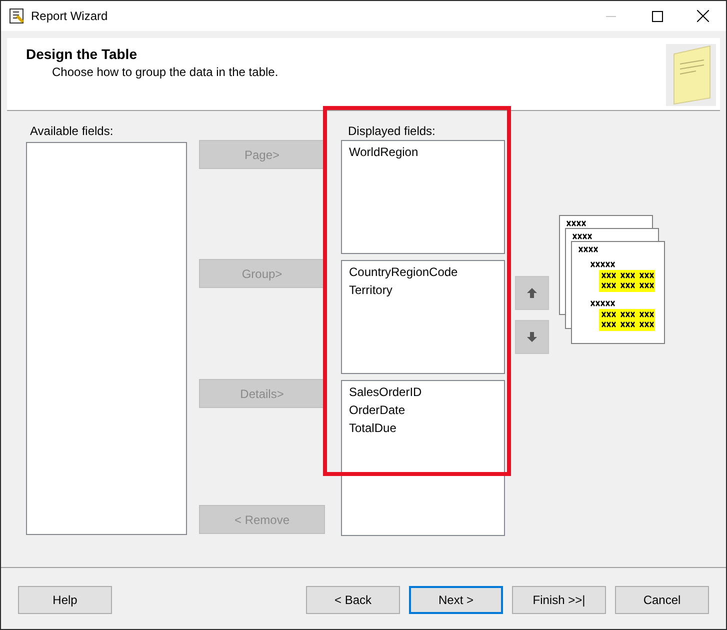 The height and width of the screenshot is (630, 727). I want to click on page-fields-list: WorldRegion, so click(423, 197).